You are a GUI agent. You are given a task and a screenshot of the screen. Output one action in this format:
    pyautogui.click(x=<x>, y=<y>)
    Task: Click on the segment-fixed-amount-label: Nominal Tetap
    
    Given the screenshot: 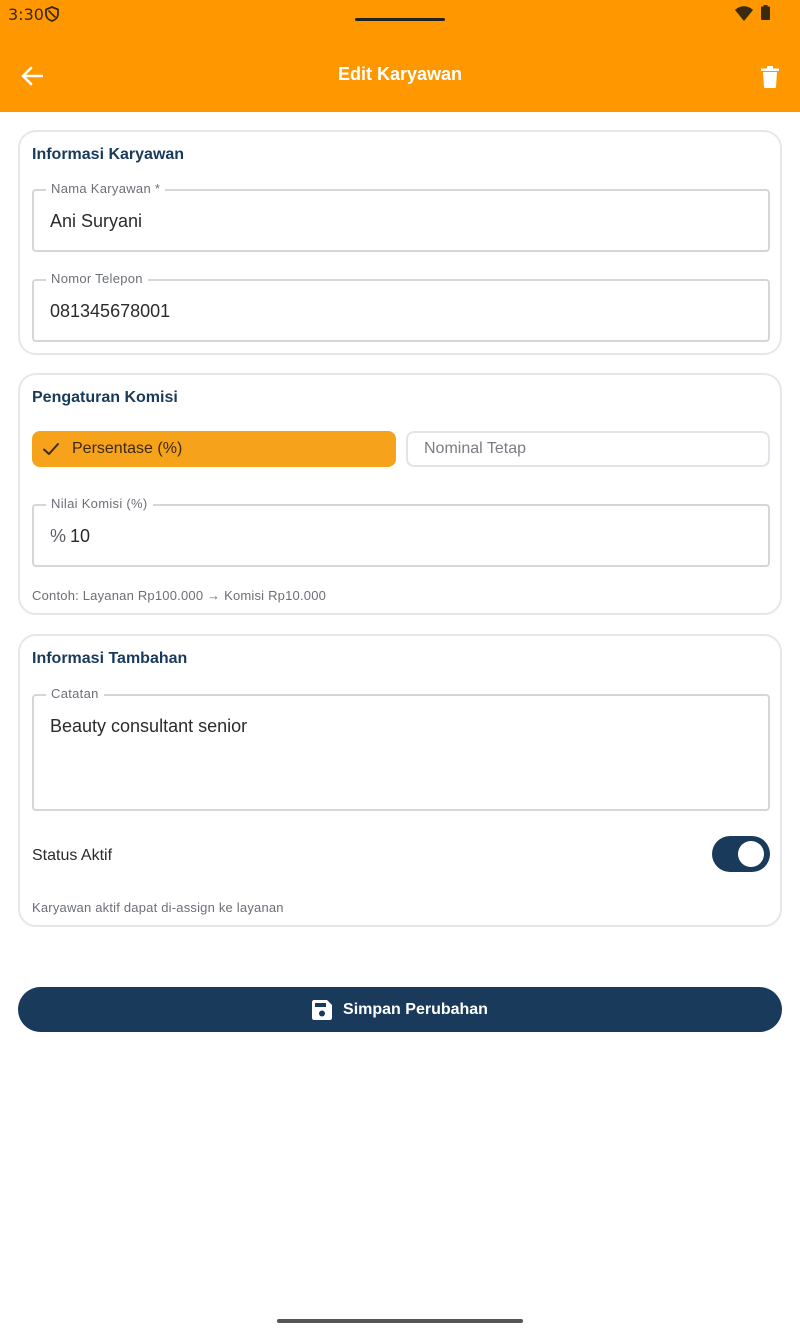 What is the action you would take?
    pyautogui.click(x=475, y=448)
    